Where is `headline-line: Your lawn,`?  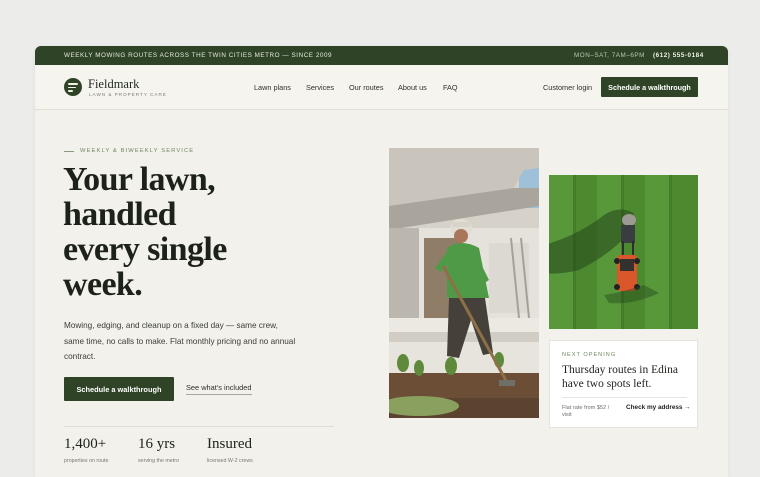 headline-line: Your lawn, is located at coordinates (139, 179).